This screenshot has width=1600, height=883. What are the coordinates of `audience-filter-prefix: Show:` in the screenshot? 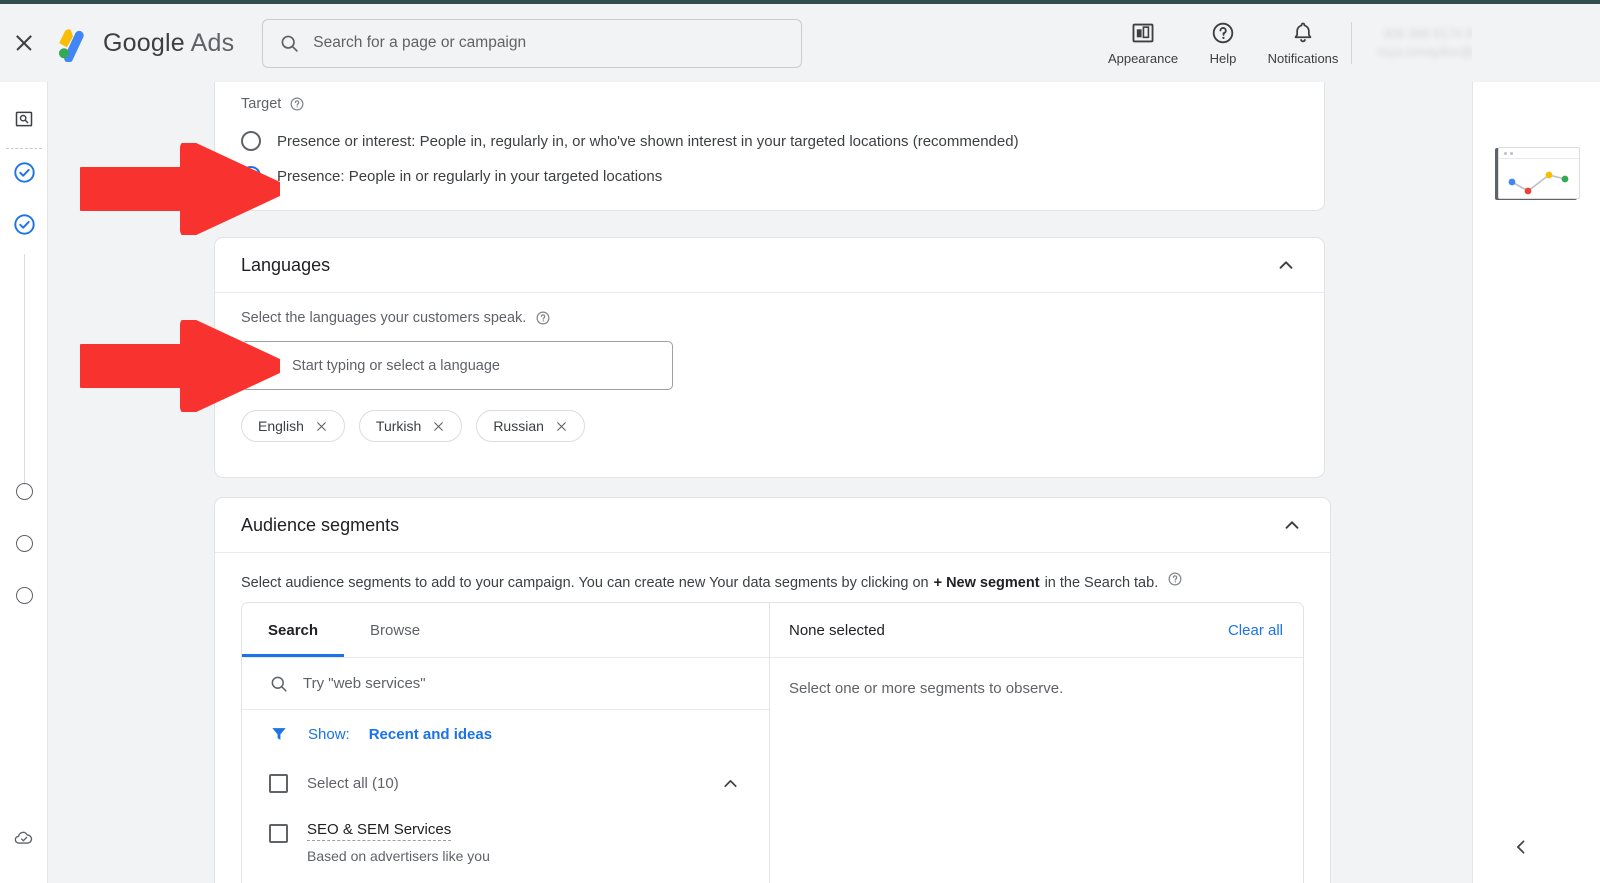 It's located at (329, 734).